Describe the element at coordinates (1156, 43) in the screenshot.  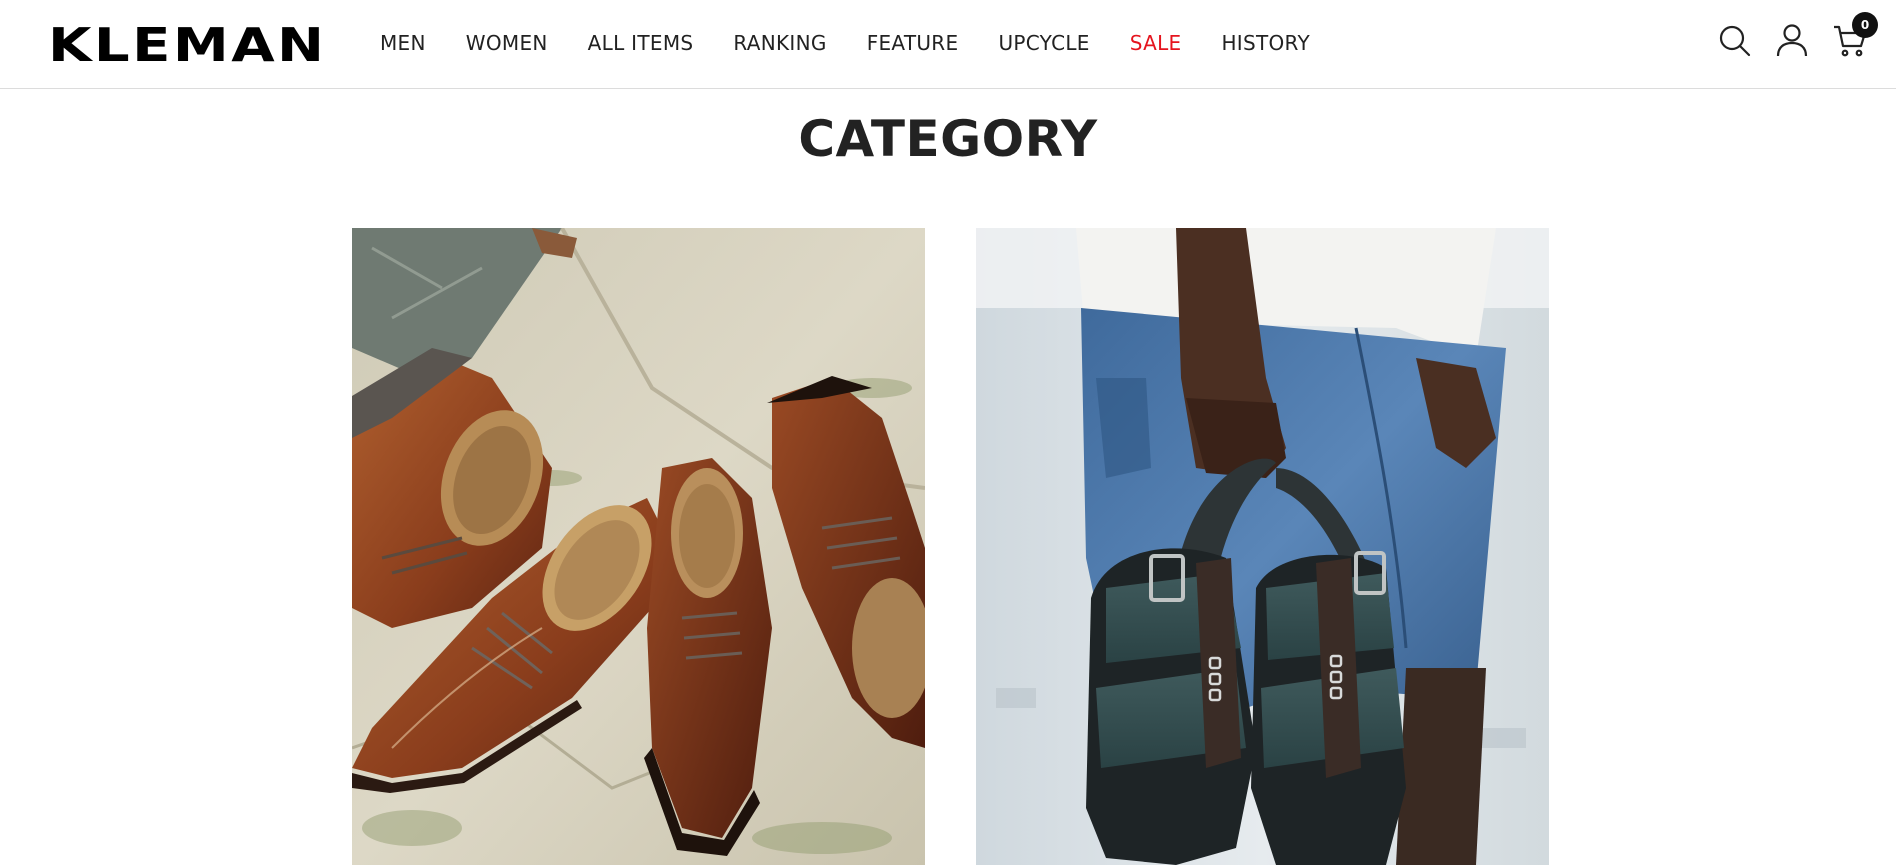
I see `nav-item-sale: SALE` at that location.